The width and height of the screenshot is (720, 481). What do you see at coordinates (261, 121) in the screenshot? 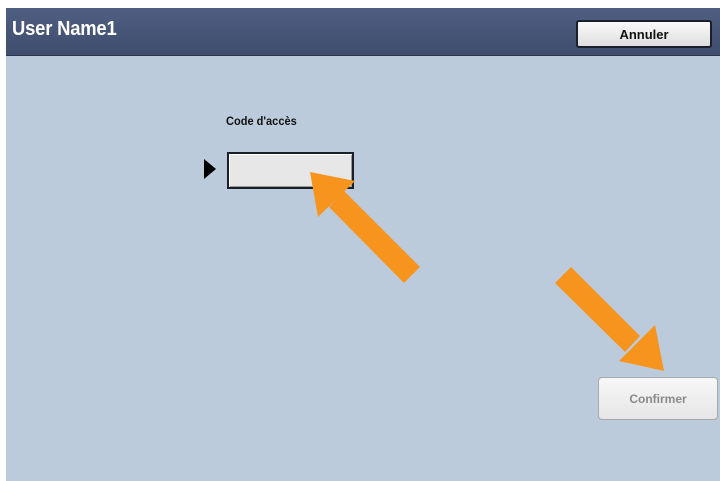
I see `passcode-label: Code d'accès` at bounding box center [261, 121].